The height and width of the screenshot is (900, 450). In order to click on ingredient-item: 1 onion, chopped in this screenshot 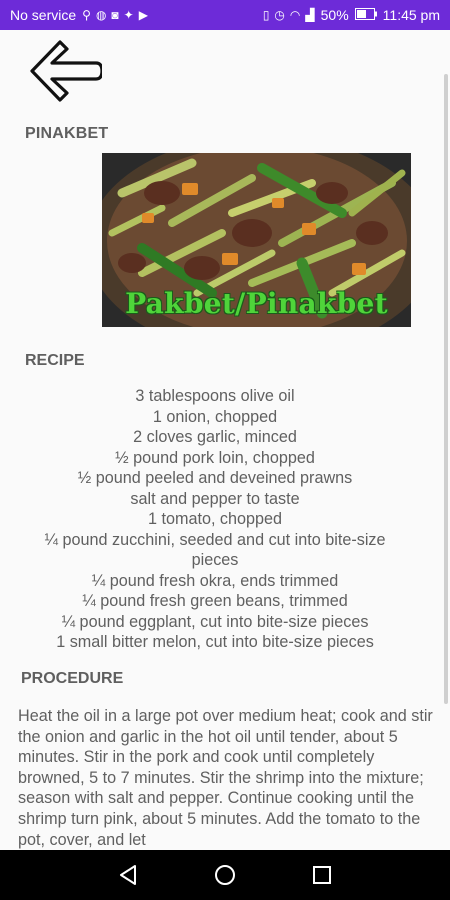, I will do `click(215, 416)`.